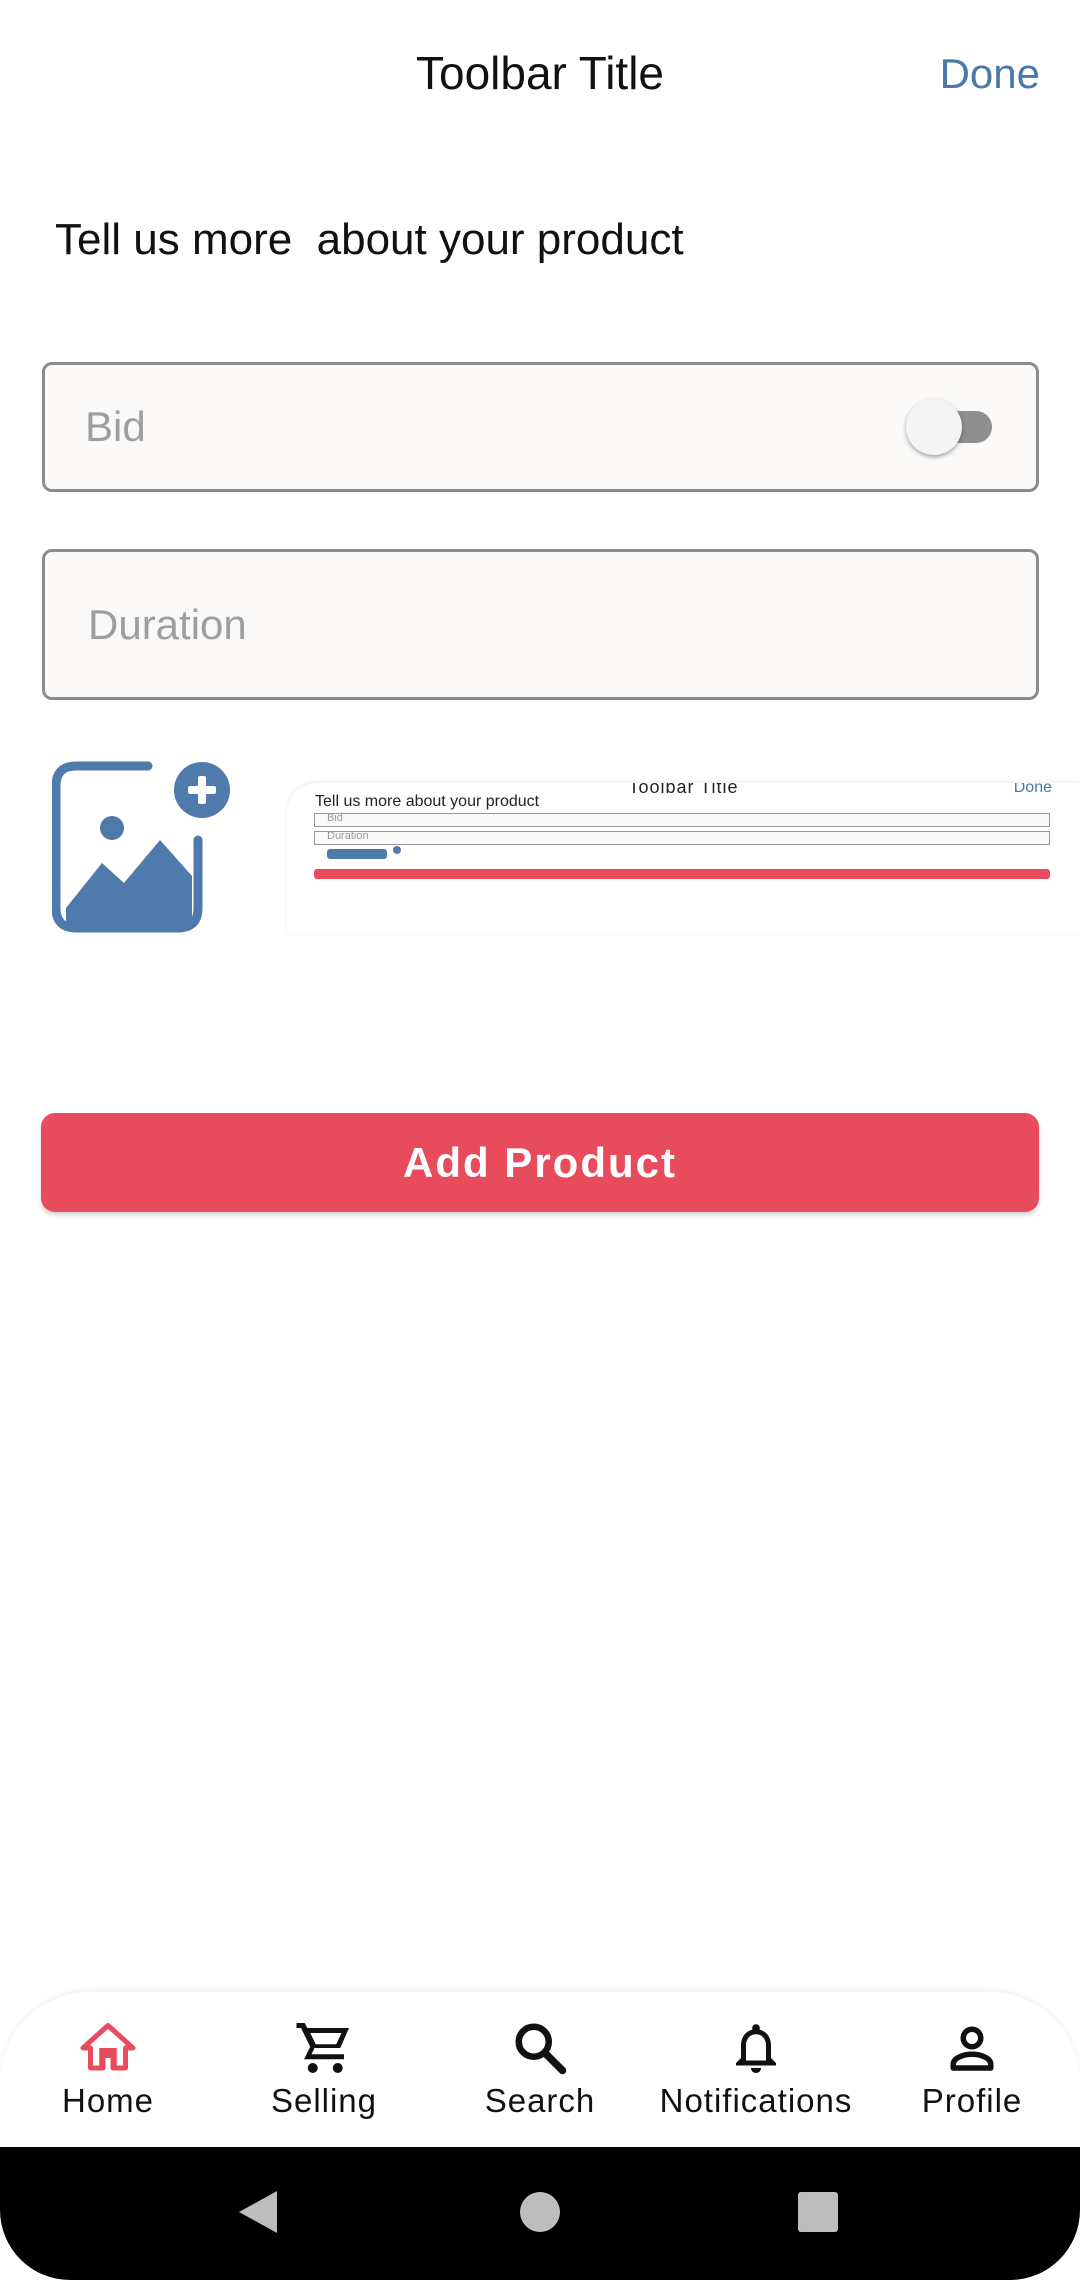 The image size is (1080, 2280). What do you see at coordinates (972, 2072) in the screenshot?
I see `nav-item-profile: Profile` at bounding box center [972, 2072].